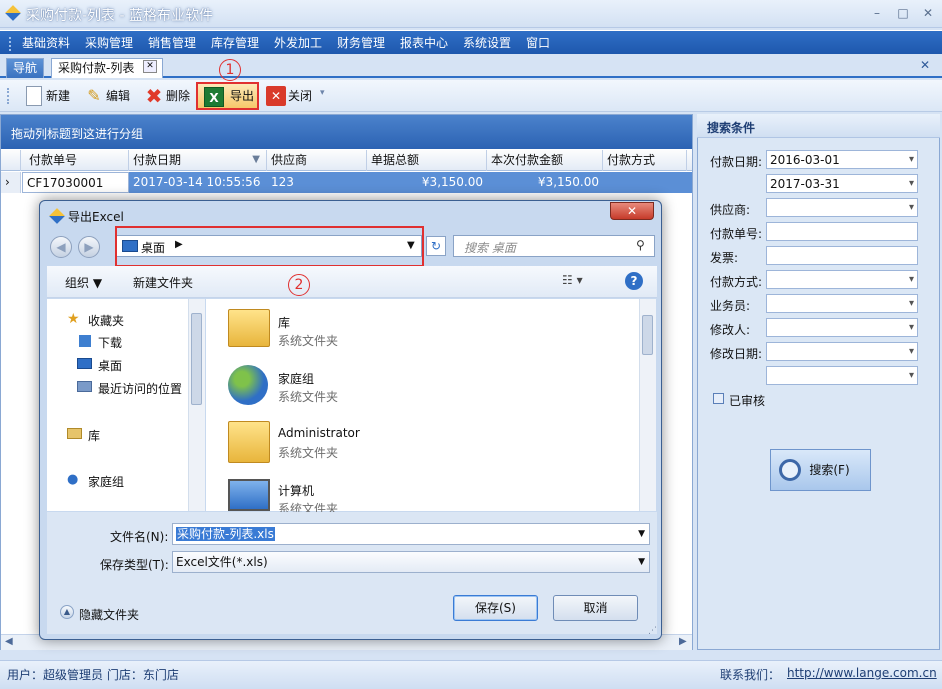  I want to click on column-header-total: 单据总额, so click(427, 160).